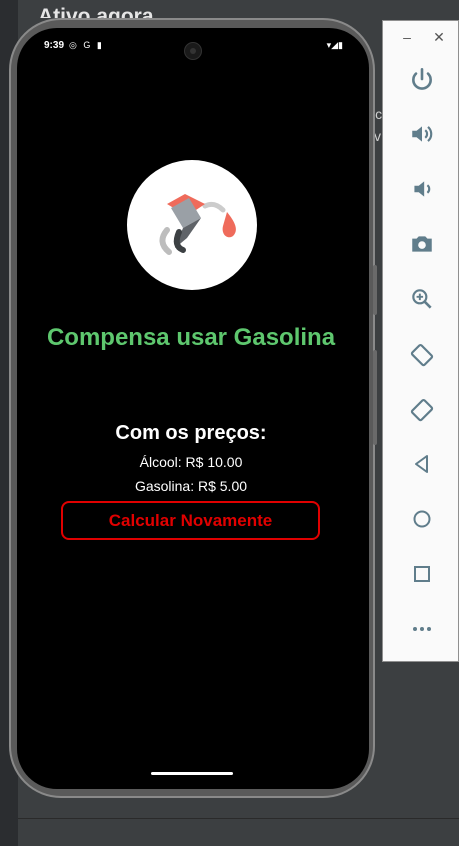 The height and width of the screenshot is (846, 459). I want to click on rotate-right-button, so click(422, 409).